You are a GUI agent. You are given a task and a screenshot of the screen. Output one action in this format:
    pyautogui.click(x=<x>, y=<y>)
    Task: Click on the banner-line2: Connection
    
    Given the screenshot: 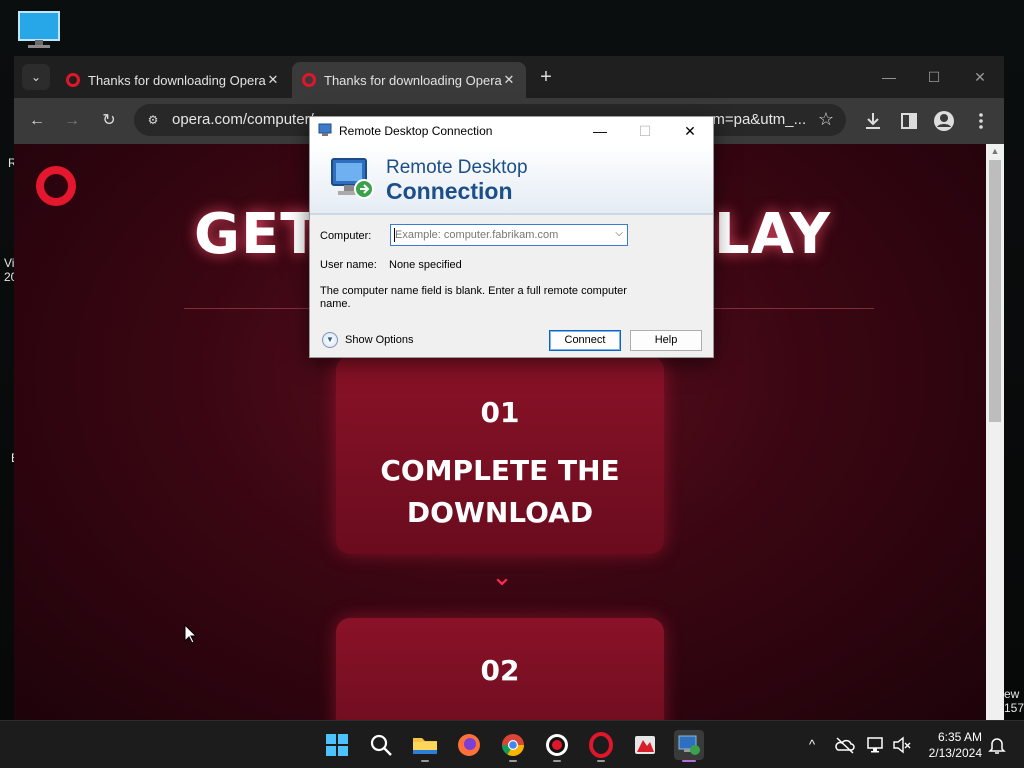 What is the action you would take?
    pyautogui.click(x=449, y=191)
    